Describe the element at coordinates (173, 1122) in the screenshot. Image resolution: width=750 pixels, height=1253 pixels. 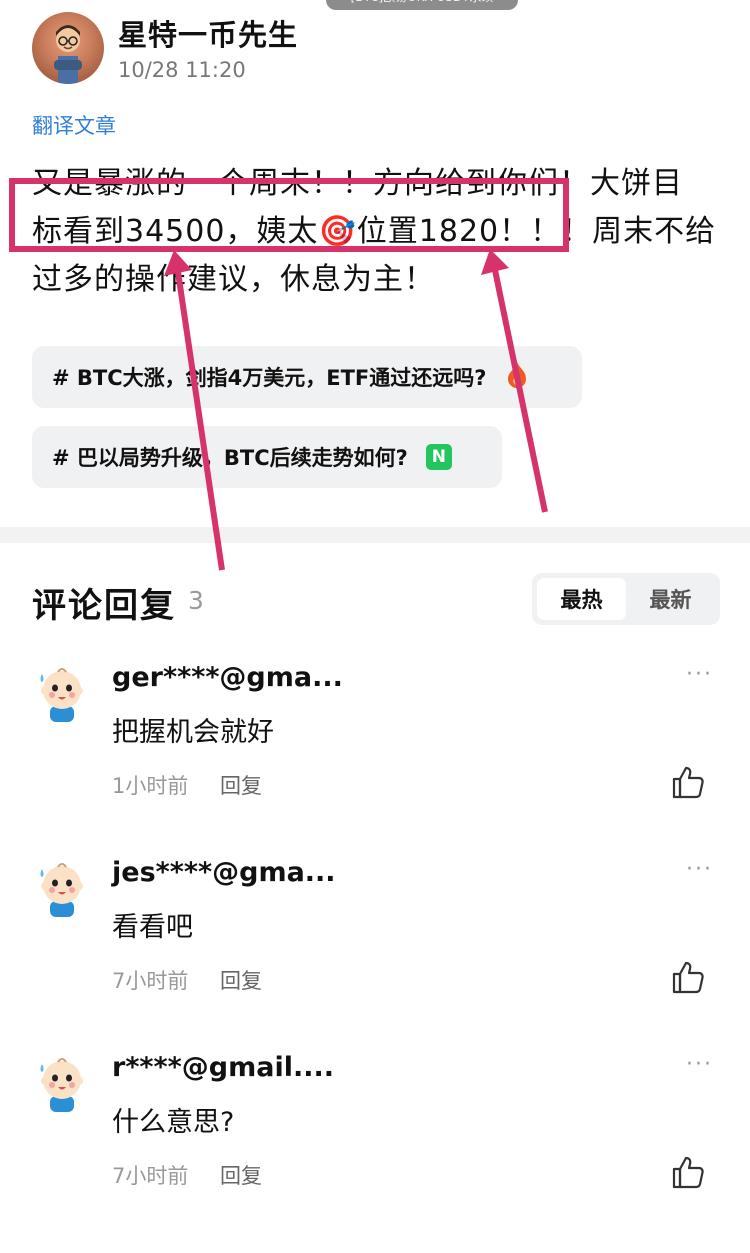
I see `comment-text: 什么意思?` at that location.